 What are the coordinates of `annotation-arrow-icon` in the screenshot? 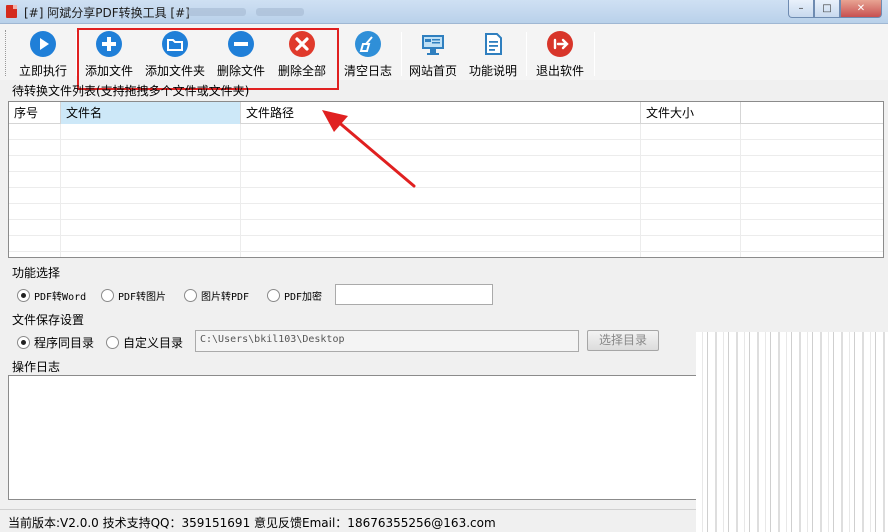 It's located at (369, 149).